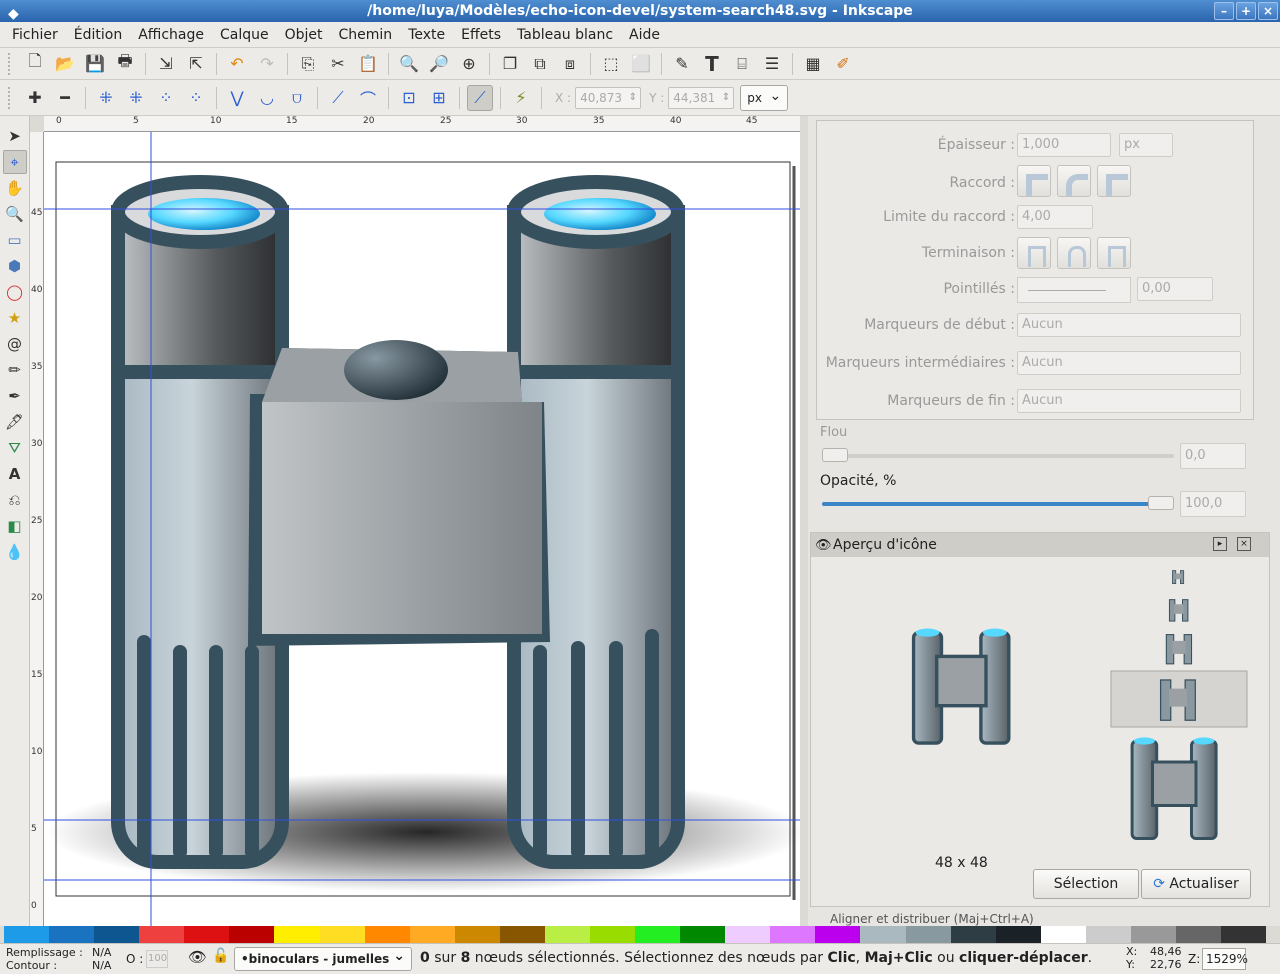 The width and height of the screenshot is (1280, 974). Describe the element at coordinates (409, 64) in the screenshot. I see `zoom-selection-icon: 🔍` at that location.